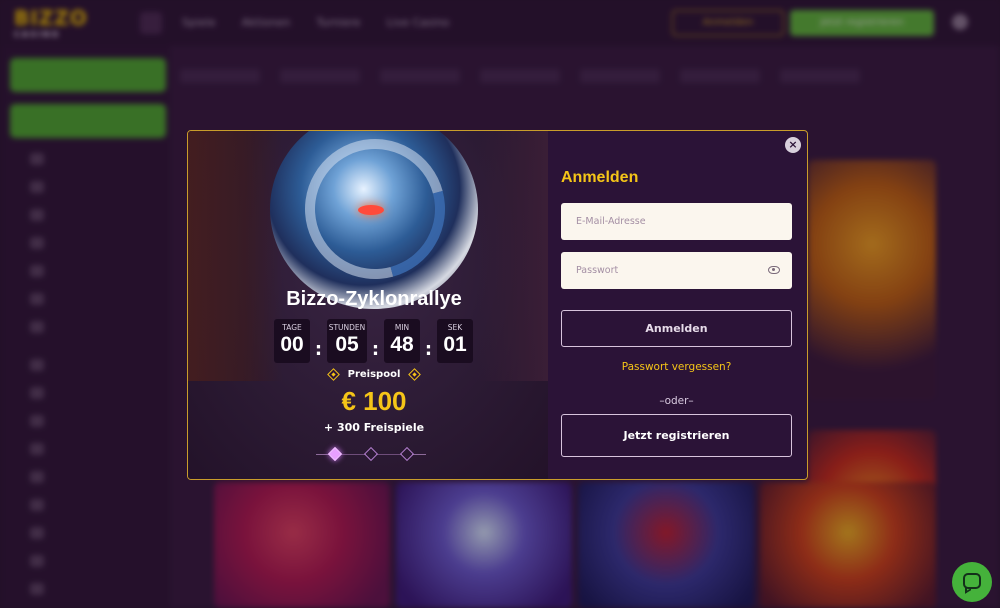 The width and height of the screenshot is (1000, 608). What do you see at coordinates (676, 401) in the screenshot?
I see `or-divider: –oder–` at bounding box center [676, 401].